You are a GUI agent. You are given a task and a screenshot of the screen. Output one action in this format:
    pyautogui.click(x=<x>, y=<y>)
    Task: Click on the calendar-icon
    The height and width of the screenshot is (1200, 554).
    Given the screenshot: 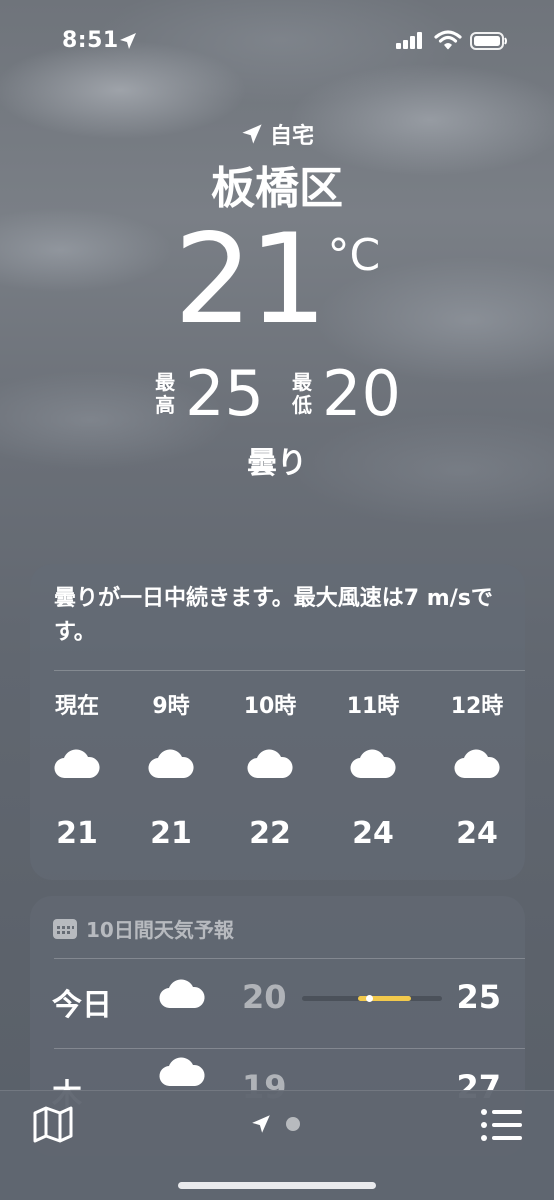 What is the action you would take?
    pyautogui.click(x=65, y=928)
    